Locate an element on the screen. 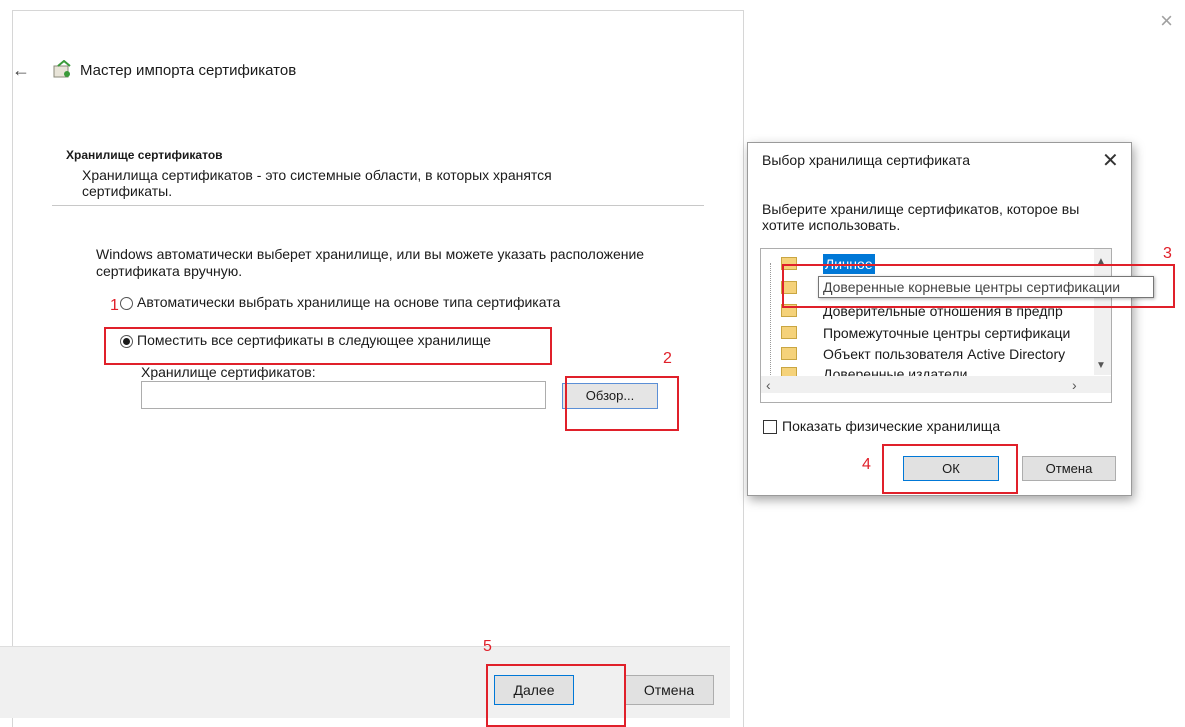  tree-horizontal-scrollbar is located at coordinates (936, 384).